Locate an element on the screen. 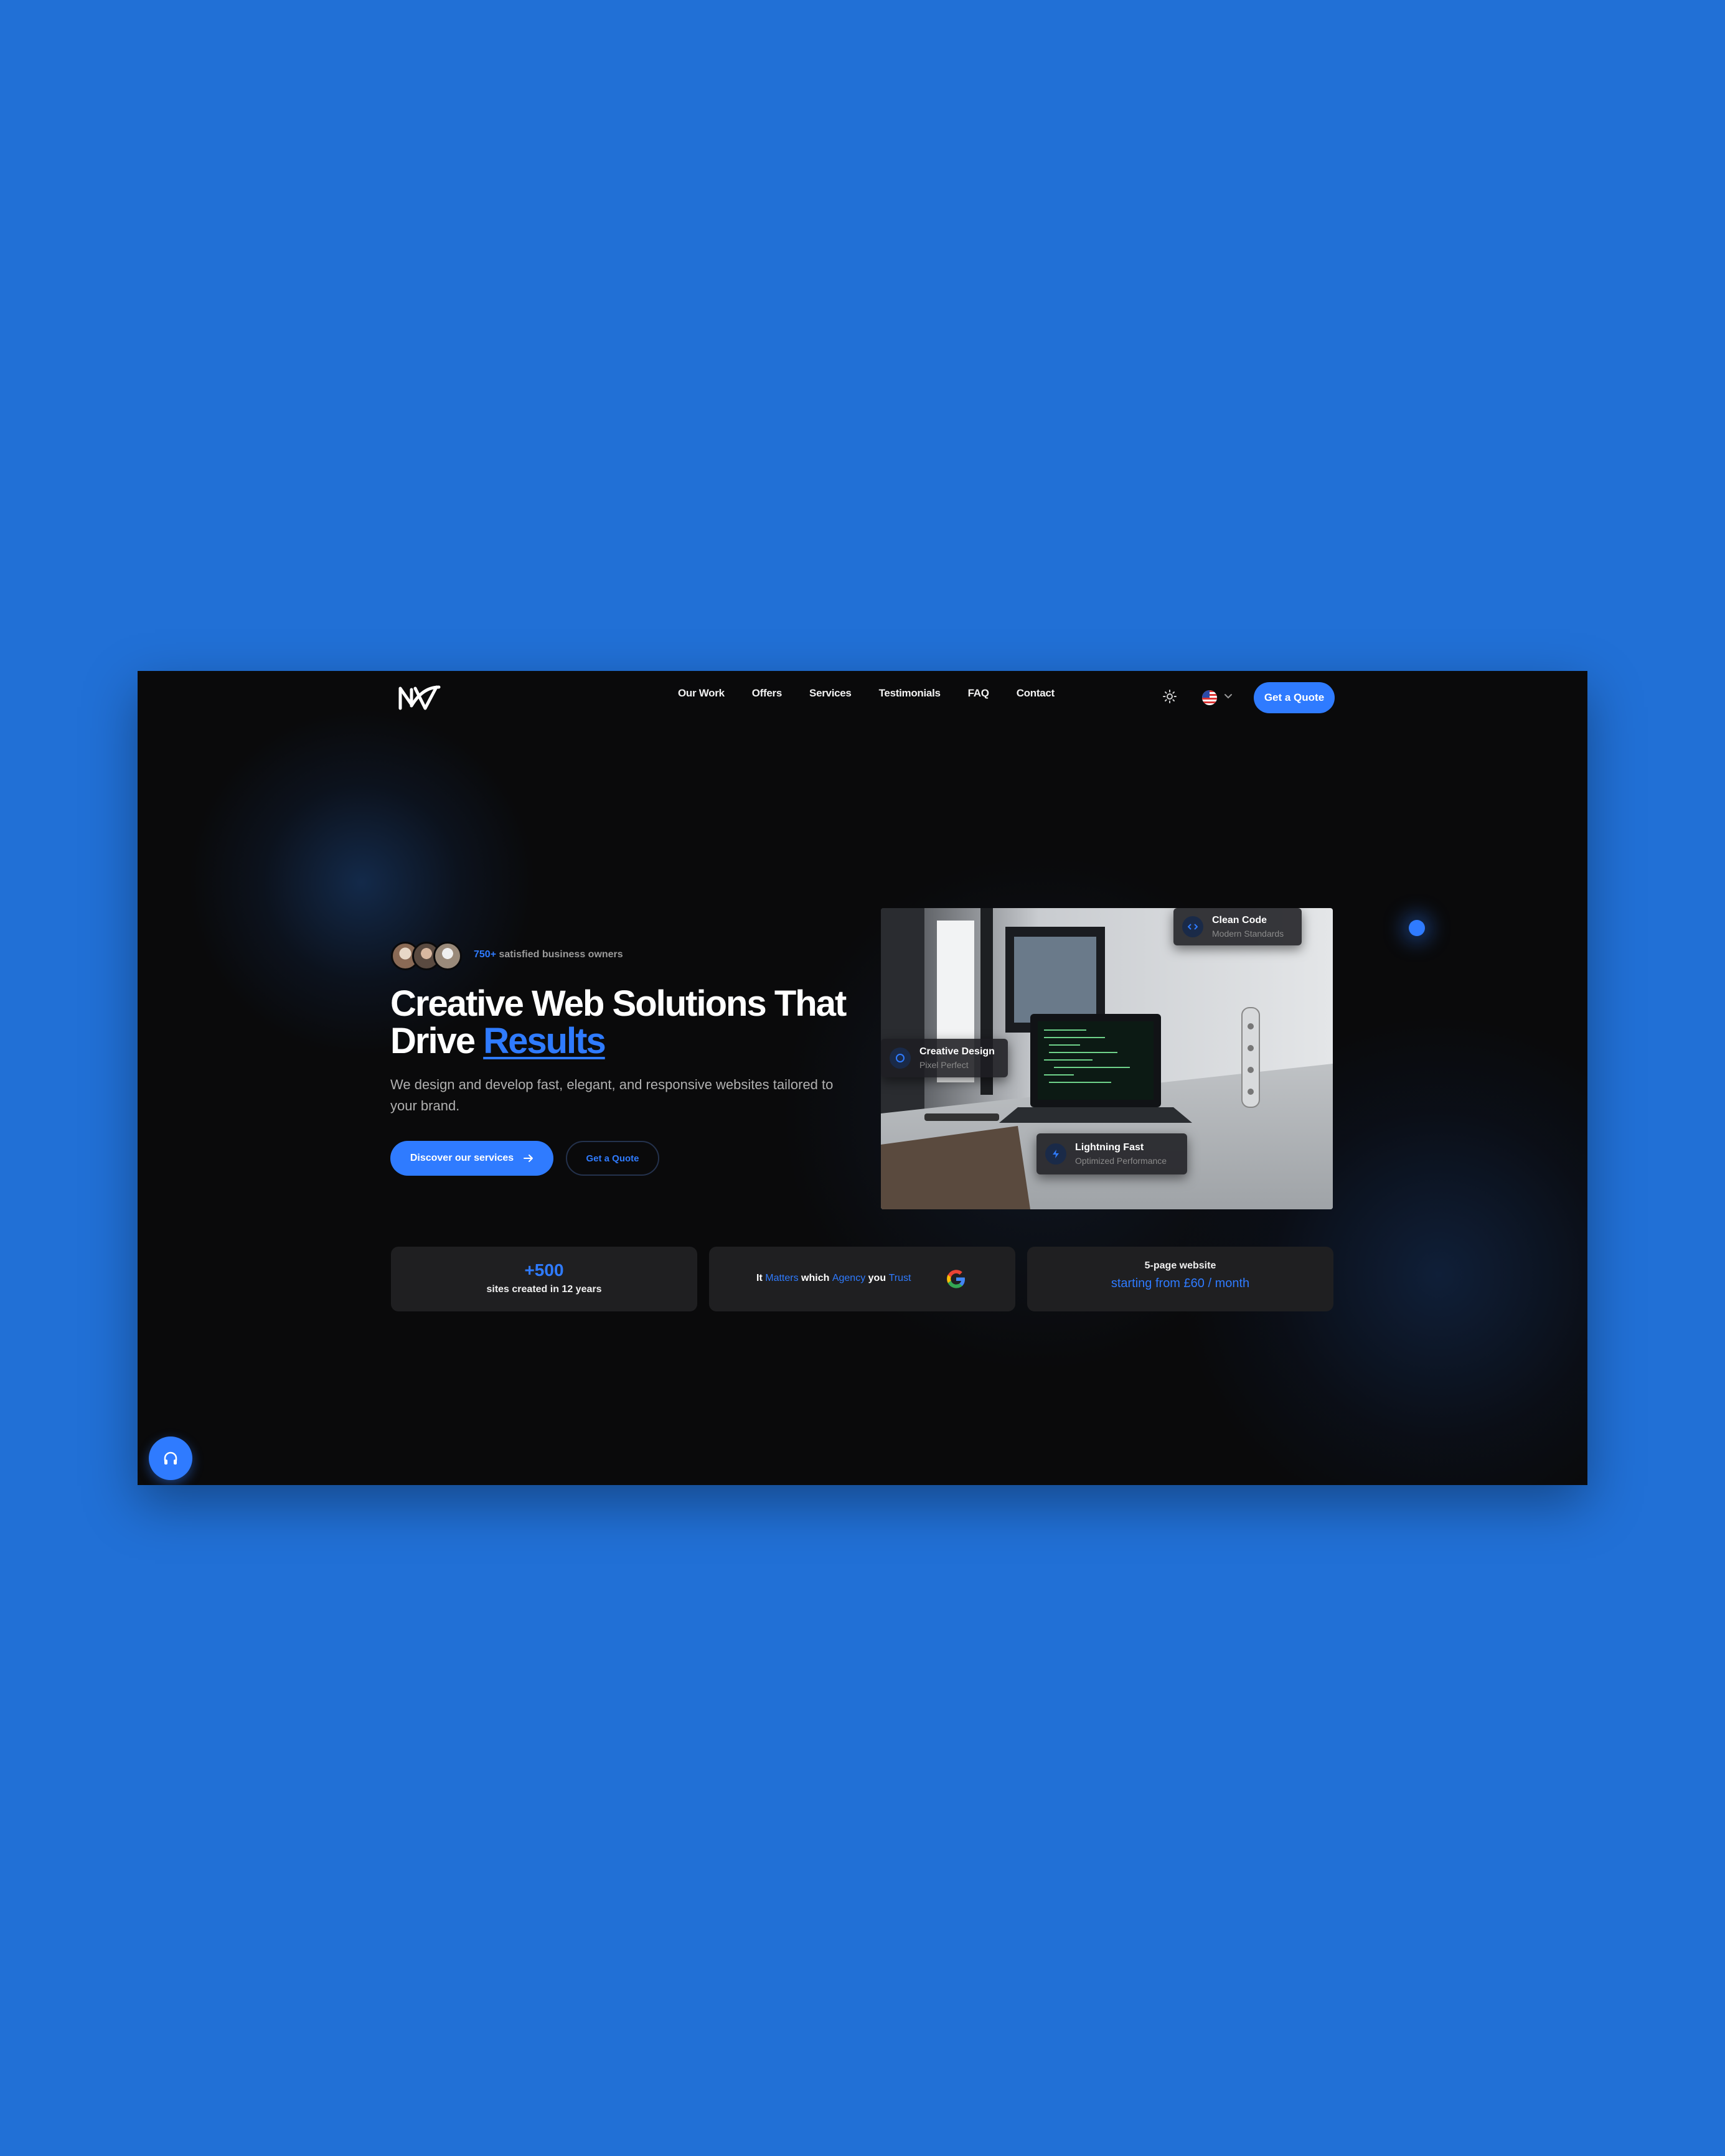  badge-clean-code: Clean Code Modern Standards is located at coordinates (1237, 927).